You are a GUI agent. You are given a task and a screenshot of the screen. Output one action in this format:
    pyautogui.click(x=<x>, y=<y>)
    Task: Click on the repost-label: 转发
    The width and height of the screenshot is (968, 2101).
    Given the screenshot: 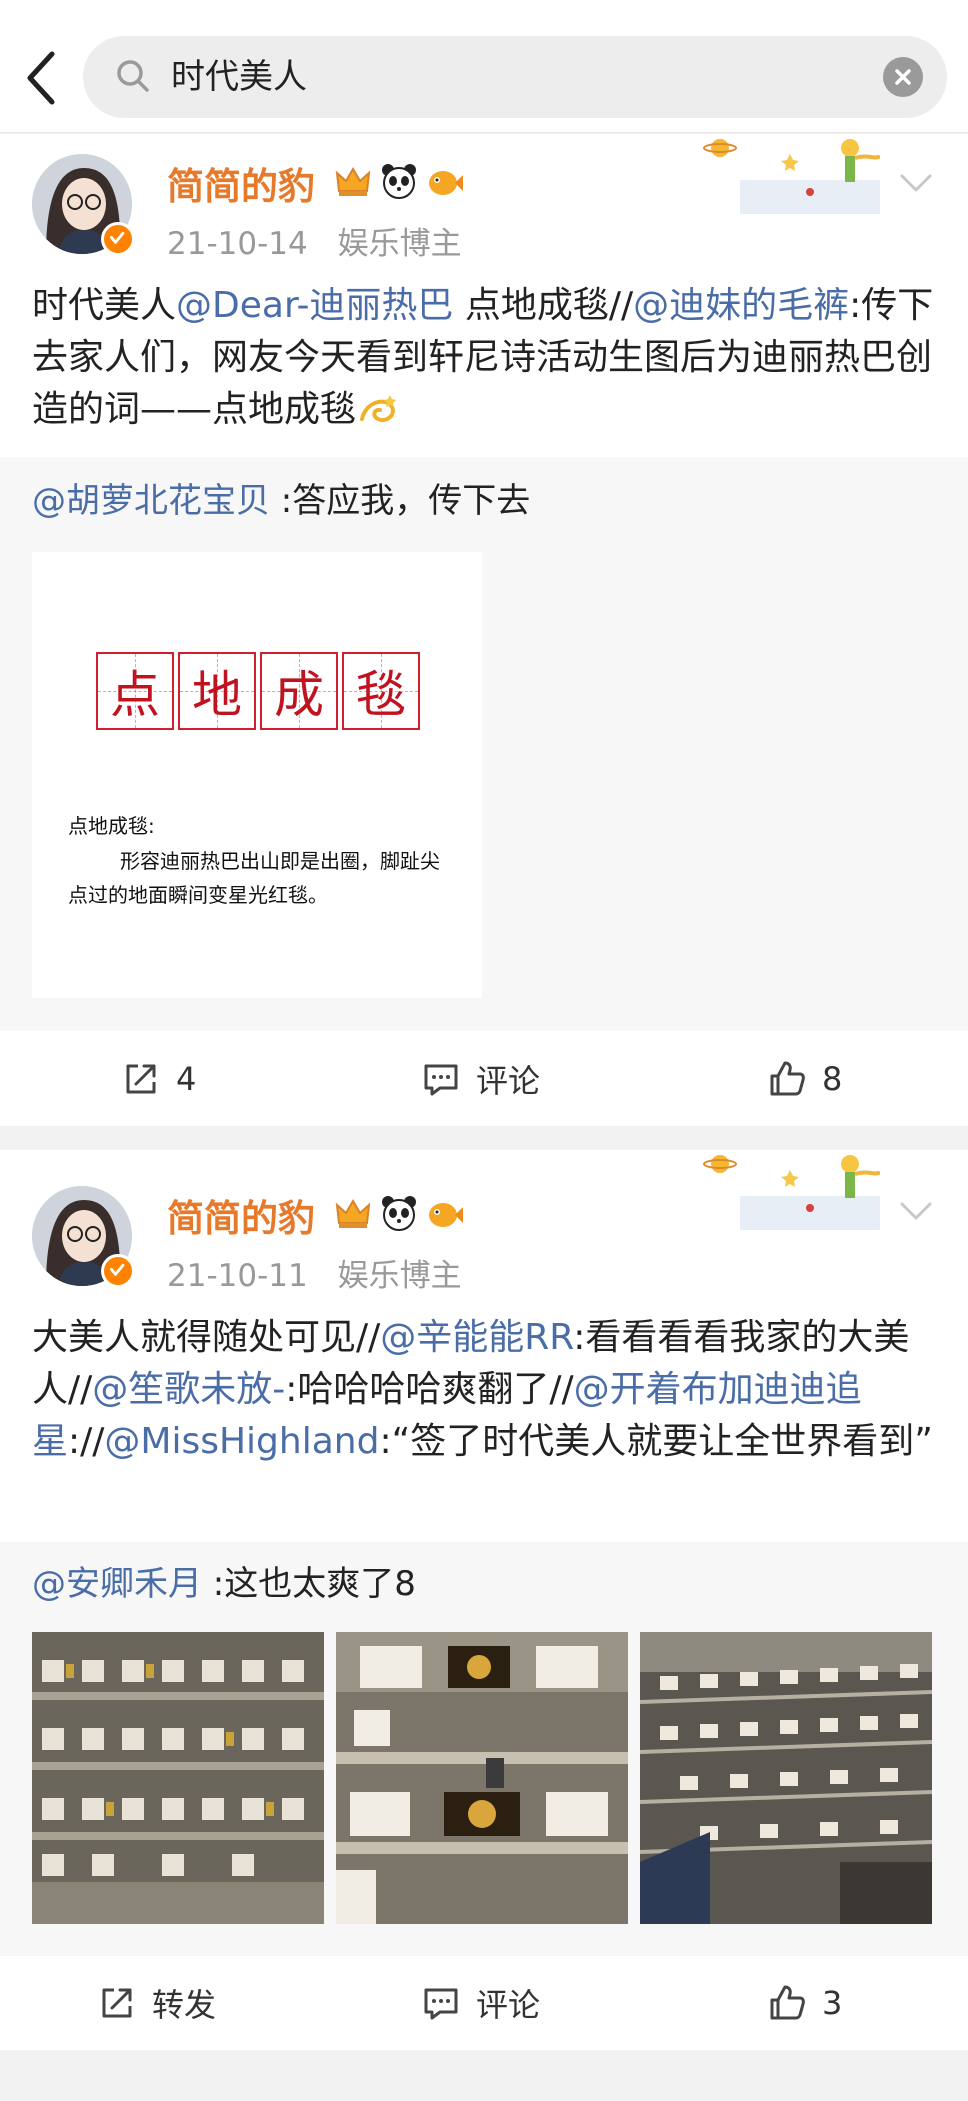 What is the action you would take?
    pyautogui.click(x=184, y=2005)
    